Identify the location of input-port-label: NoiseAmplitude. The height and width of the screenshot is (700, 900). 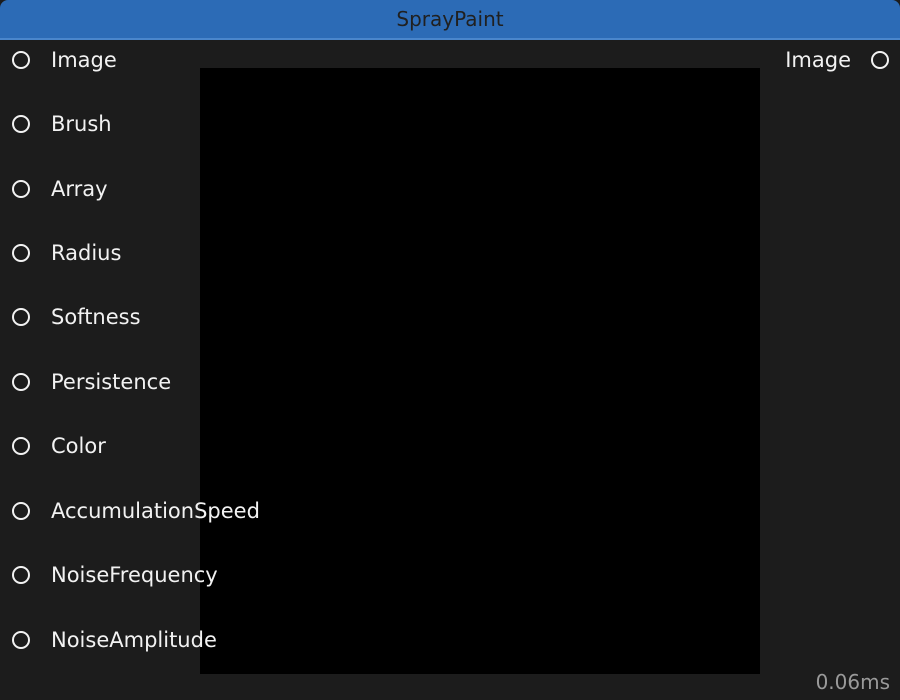
(134, 640).